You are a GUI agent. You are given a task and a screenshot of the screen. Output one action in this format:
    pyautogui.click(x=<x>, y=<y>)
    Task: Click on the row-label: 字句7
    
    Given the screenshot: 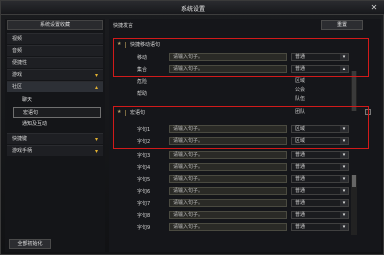 What is the action you would take?
    pyautogui.click(x=144, y=204)
    